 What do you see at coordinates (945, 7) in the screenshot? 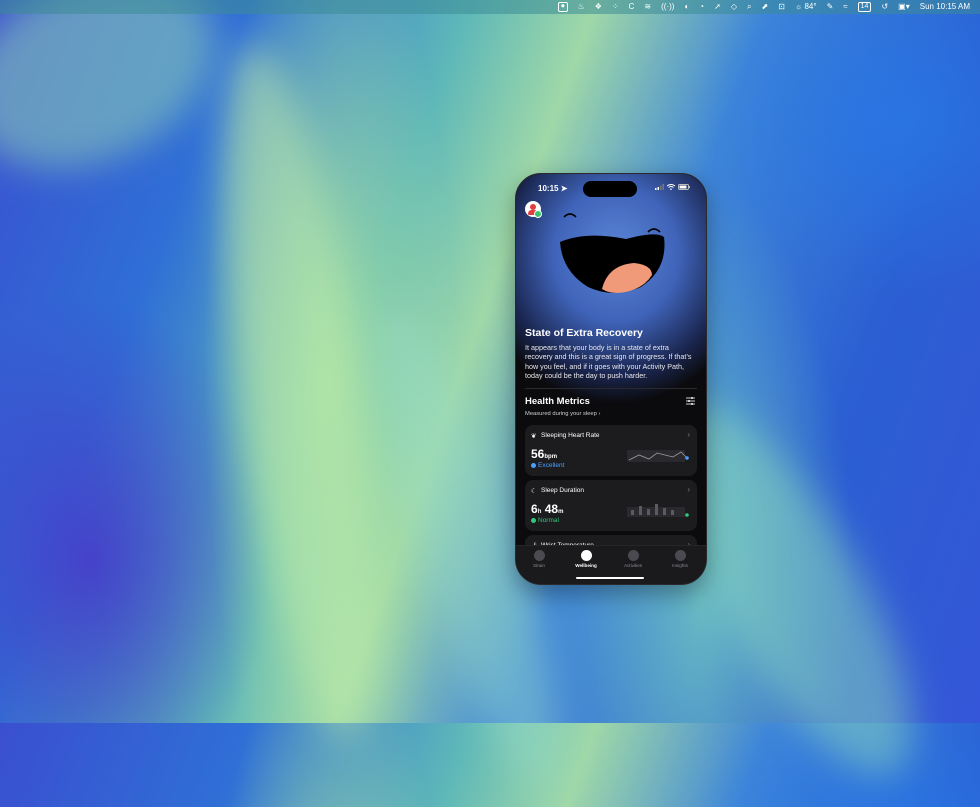
I see `menu-clock: Sun 10:15 AM` at bounding box center [945, 7].